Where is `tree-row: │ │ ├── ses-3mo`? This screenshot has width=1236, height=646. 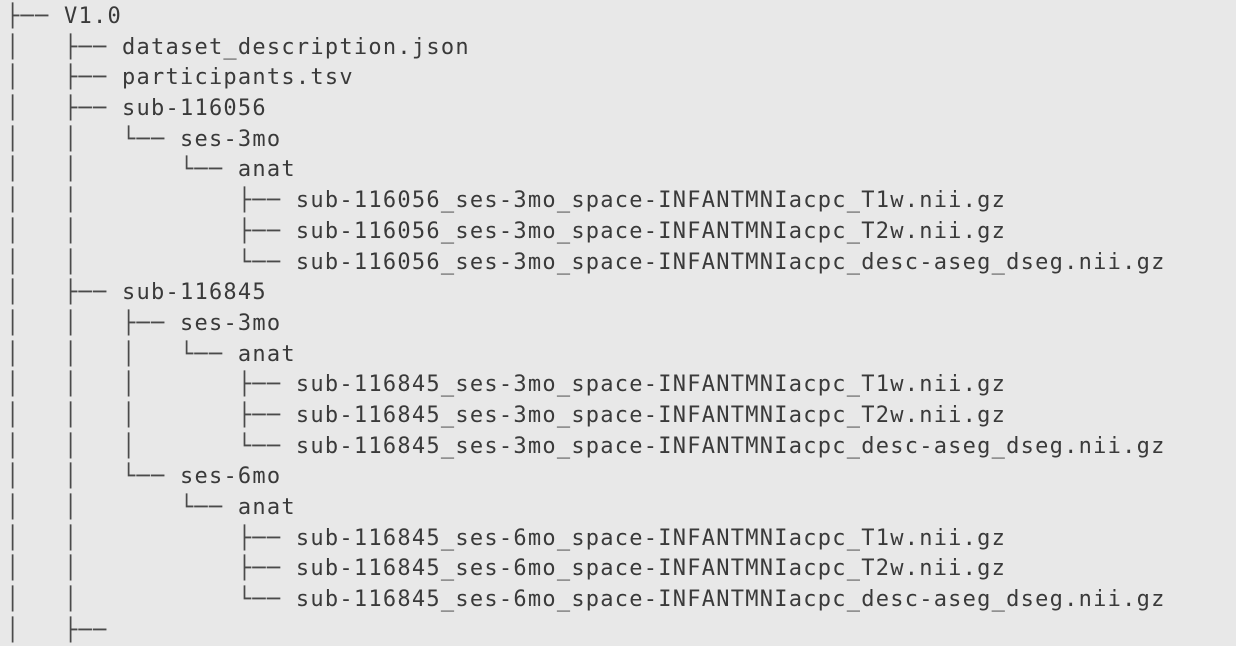 tree-row: │ │ ├── ses-3mo is located at coordinates (621, 324).